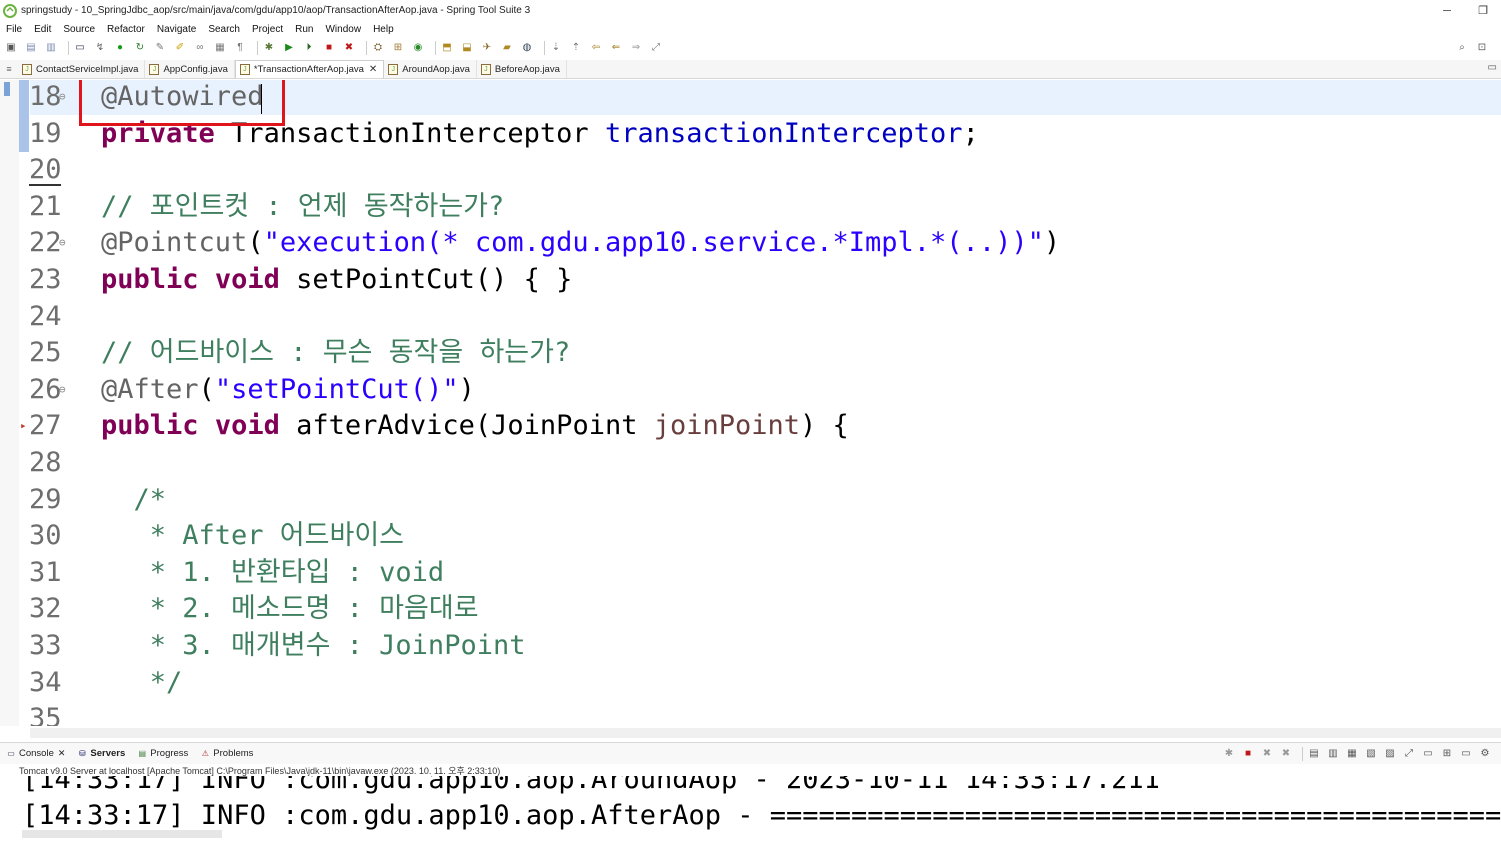 The height and width of the screenshot is (844, 1501). Describe the element at coordinates (261, 99) in the screenshot. I see `text-caret` at that location.